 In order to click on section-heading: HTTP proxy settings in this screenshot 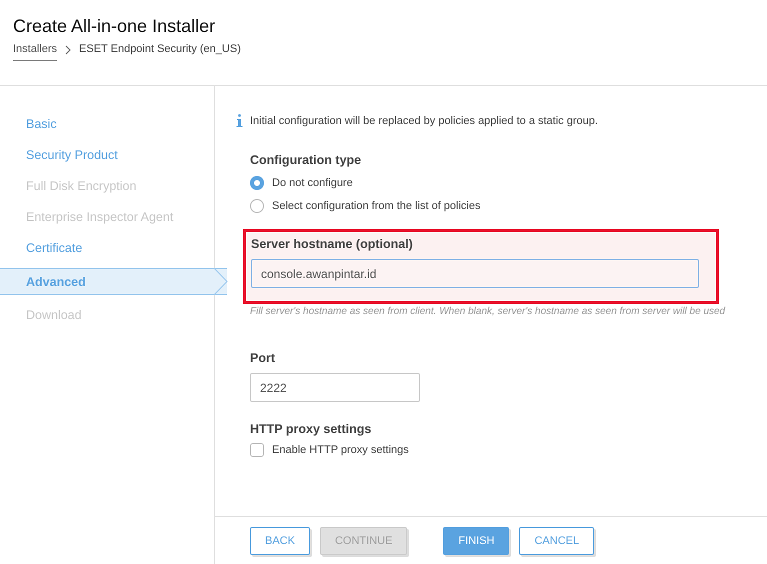, I will do `click(311, 429)`.